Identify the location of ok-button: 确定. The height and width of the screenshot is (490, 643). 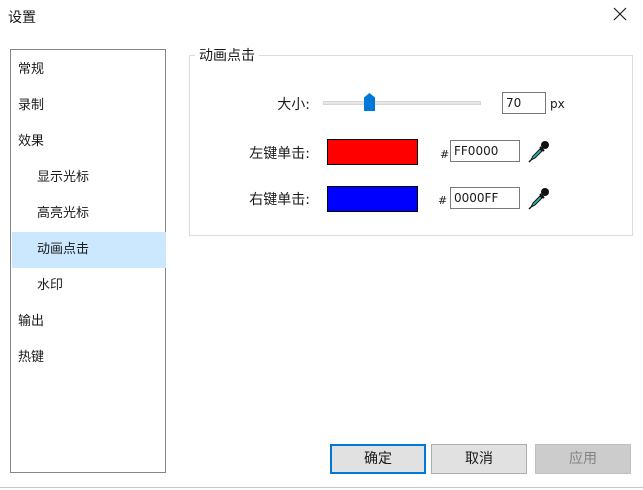
(378, 459).